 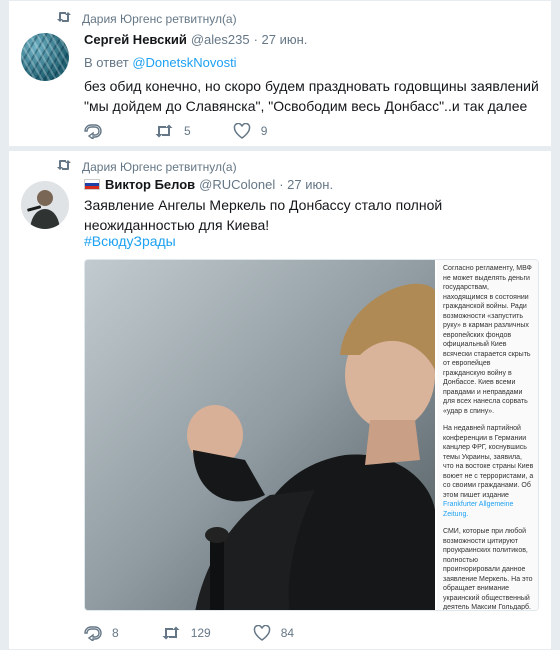 I want to click on author-handle: @ales235, so click(x=220, y=39).